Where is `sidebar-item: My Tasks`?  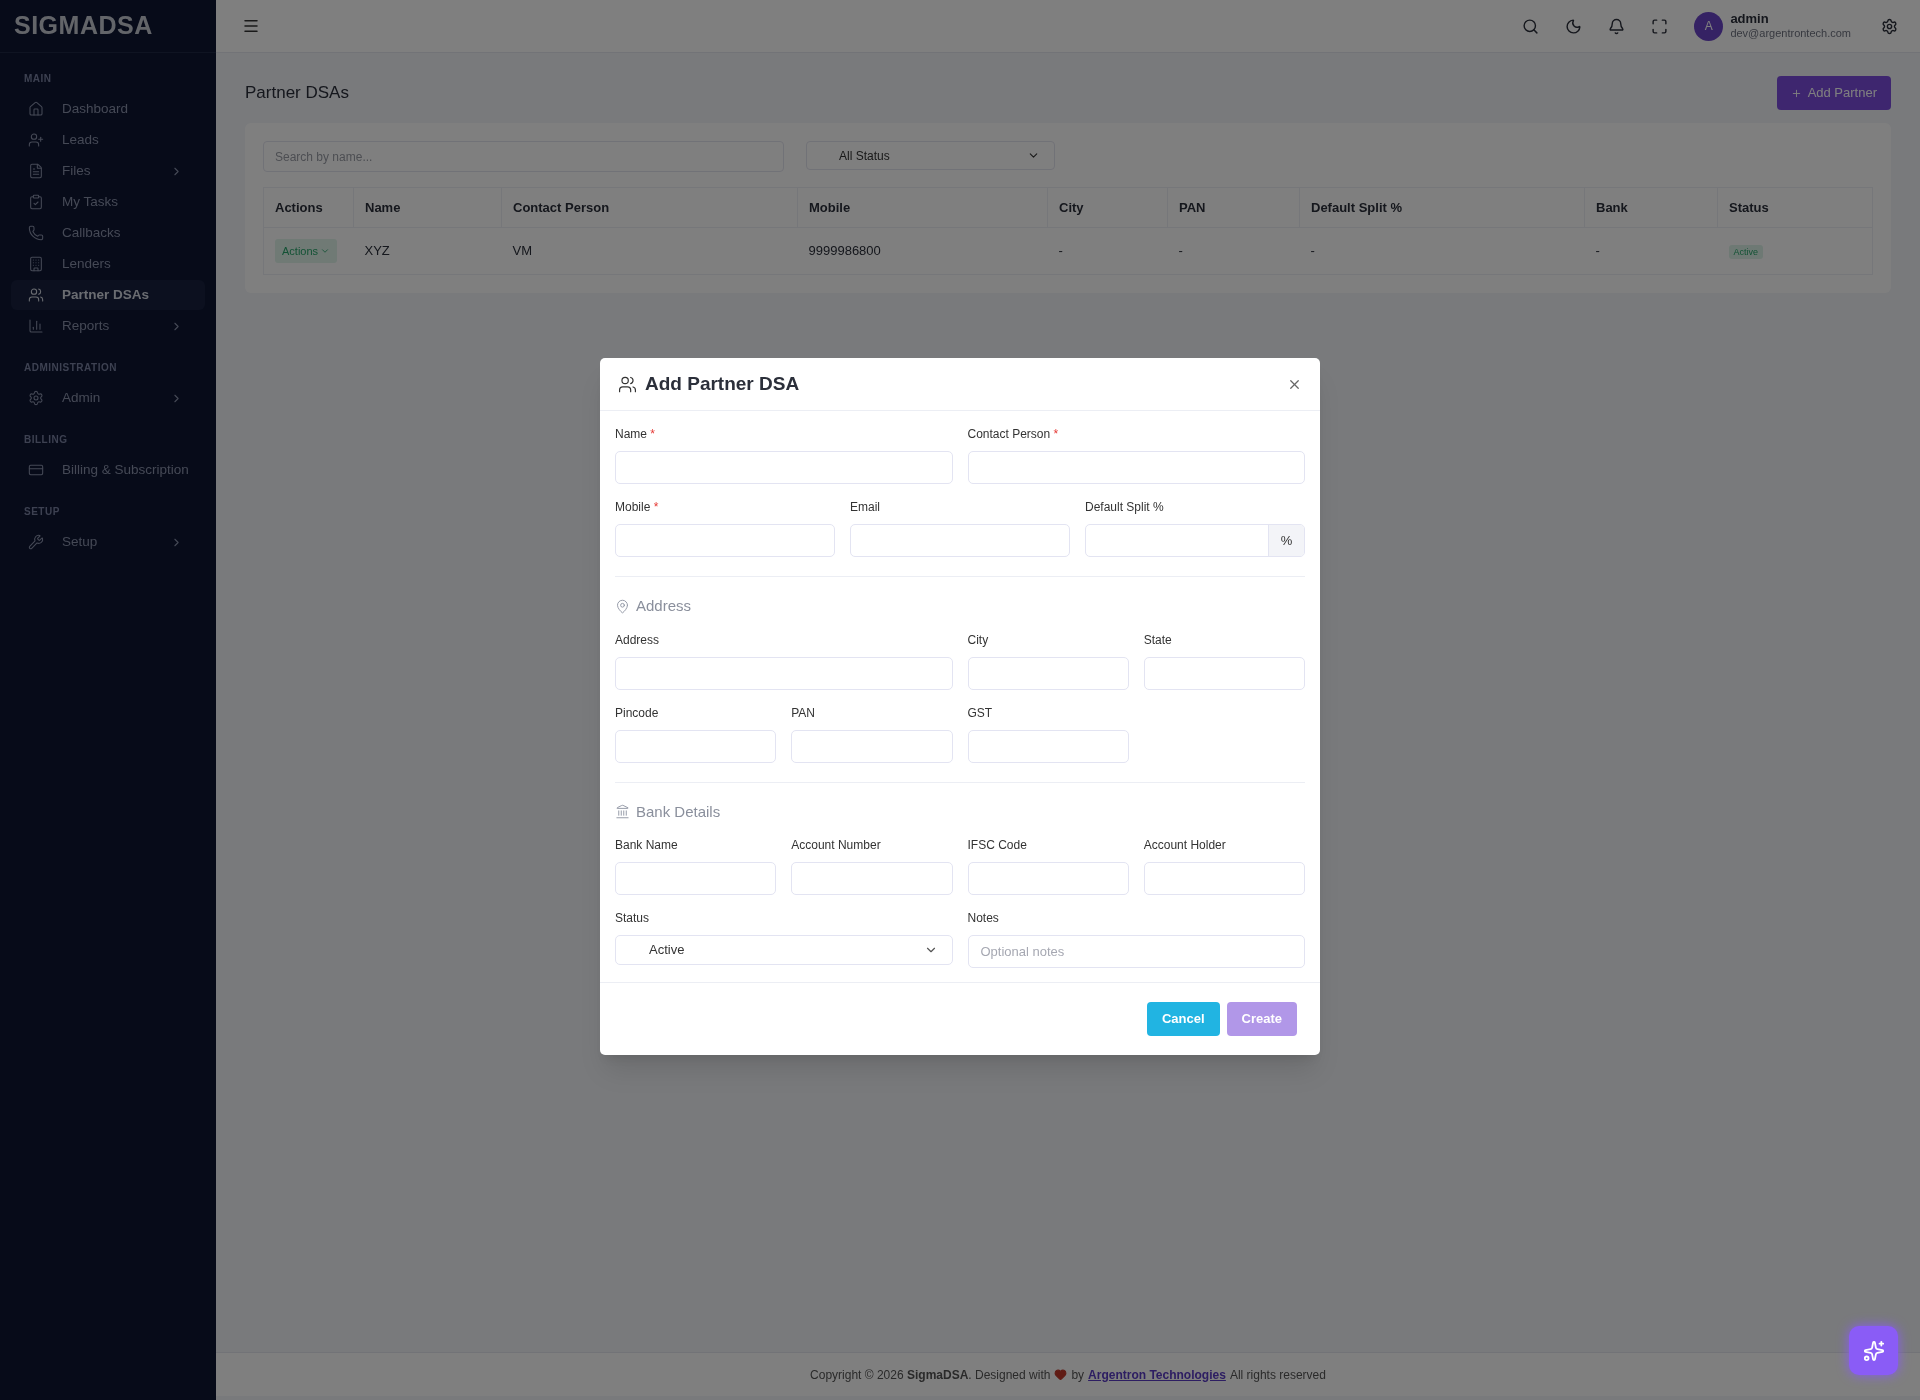 sidebar-item: My Tasks is located at coordinates (108, 202).